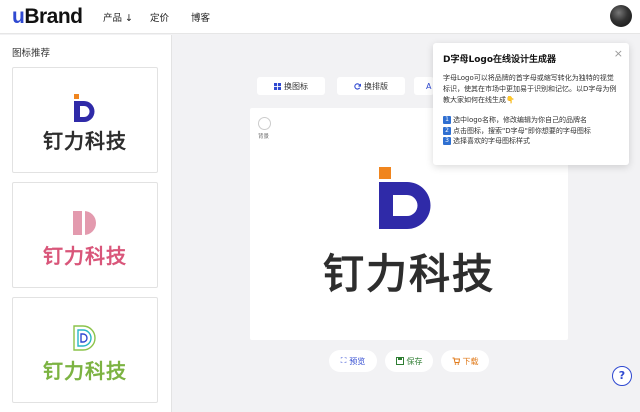 The width and height of the screenshot is (640, 412). I want to click on recommend-card-2: 钉力科技, so click(85, 235).